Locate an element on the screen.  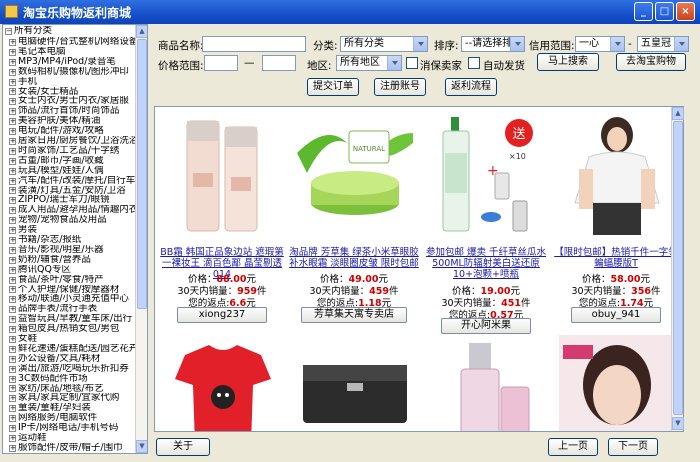
shop-button: obuy_941 is located at coordinates (616, 315).